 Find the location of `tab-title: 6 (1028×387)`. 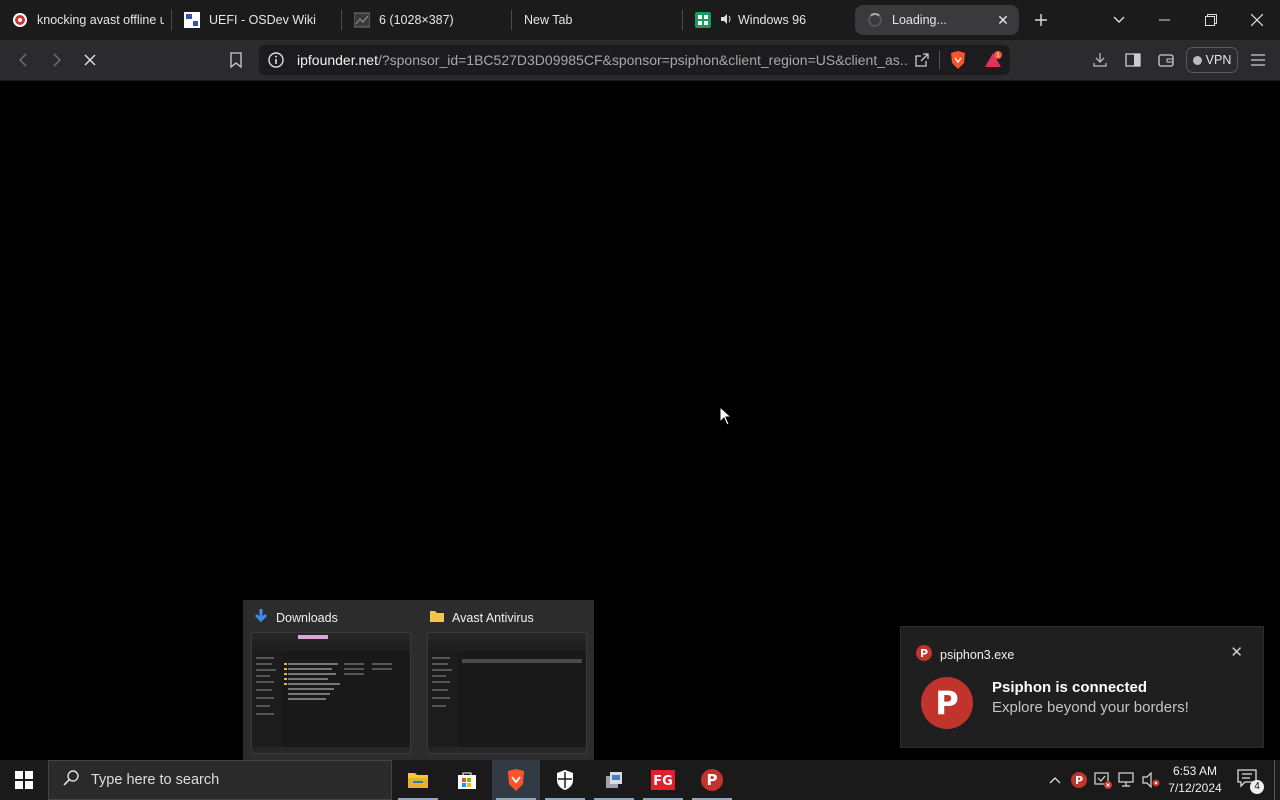

tab-title: 6 (1028×387) is located at coordinates (416, 20).